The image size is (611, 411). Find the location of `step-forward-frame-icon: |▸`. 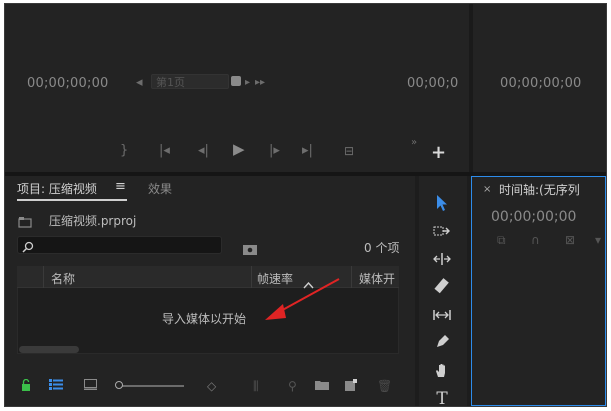

step-forward-frame-icon: |▸ is located at coordinates (274, 151).